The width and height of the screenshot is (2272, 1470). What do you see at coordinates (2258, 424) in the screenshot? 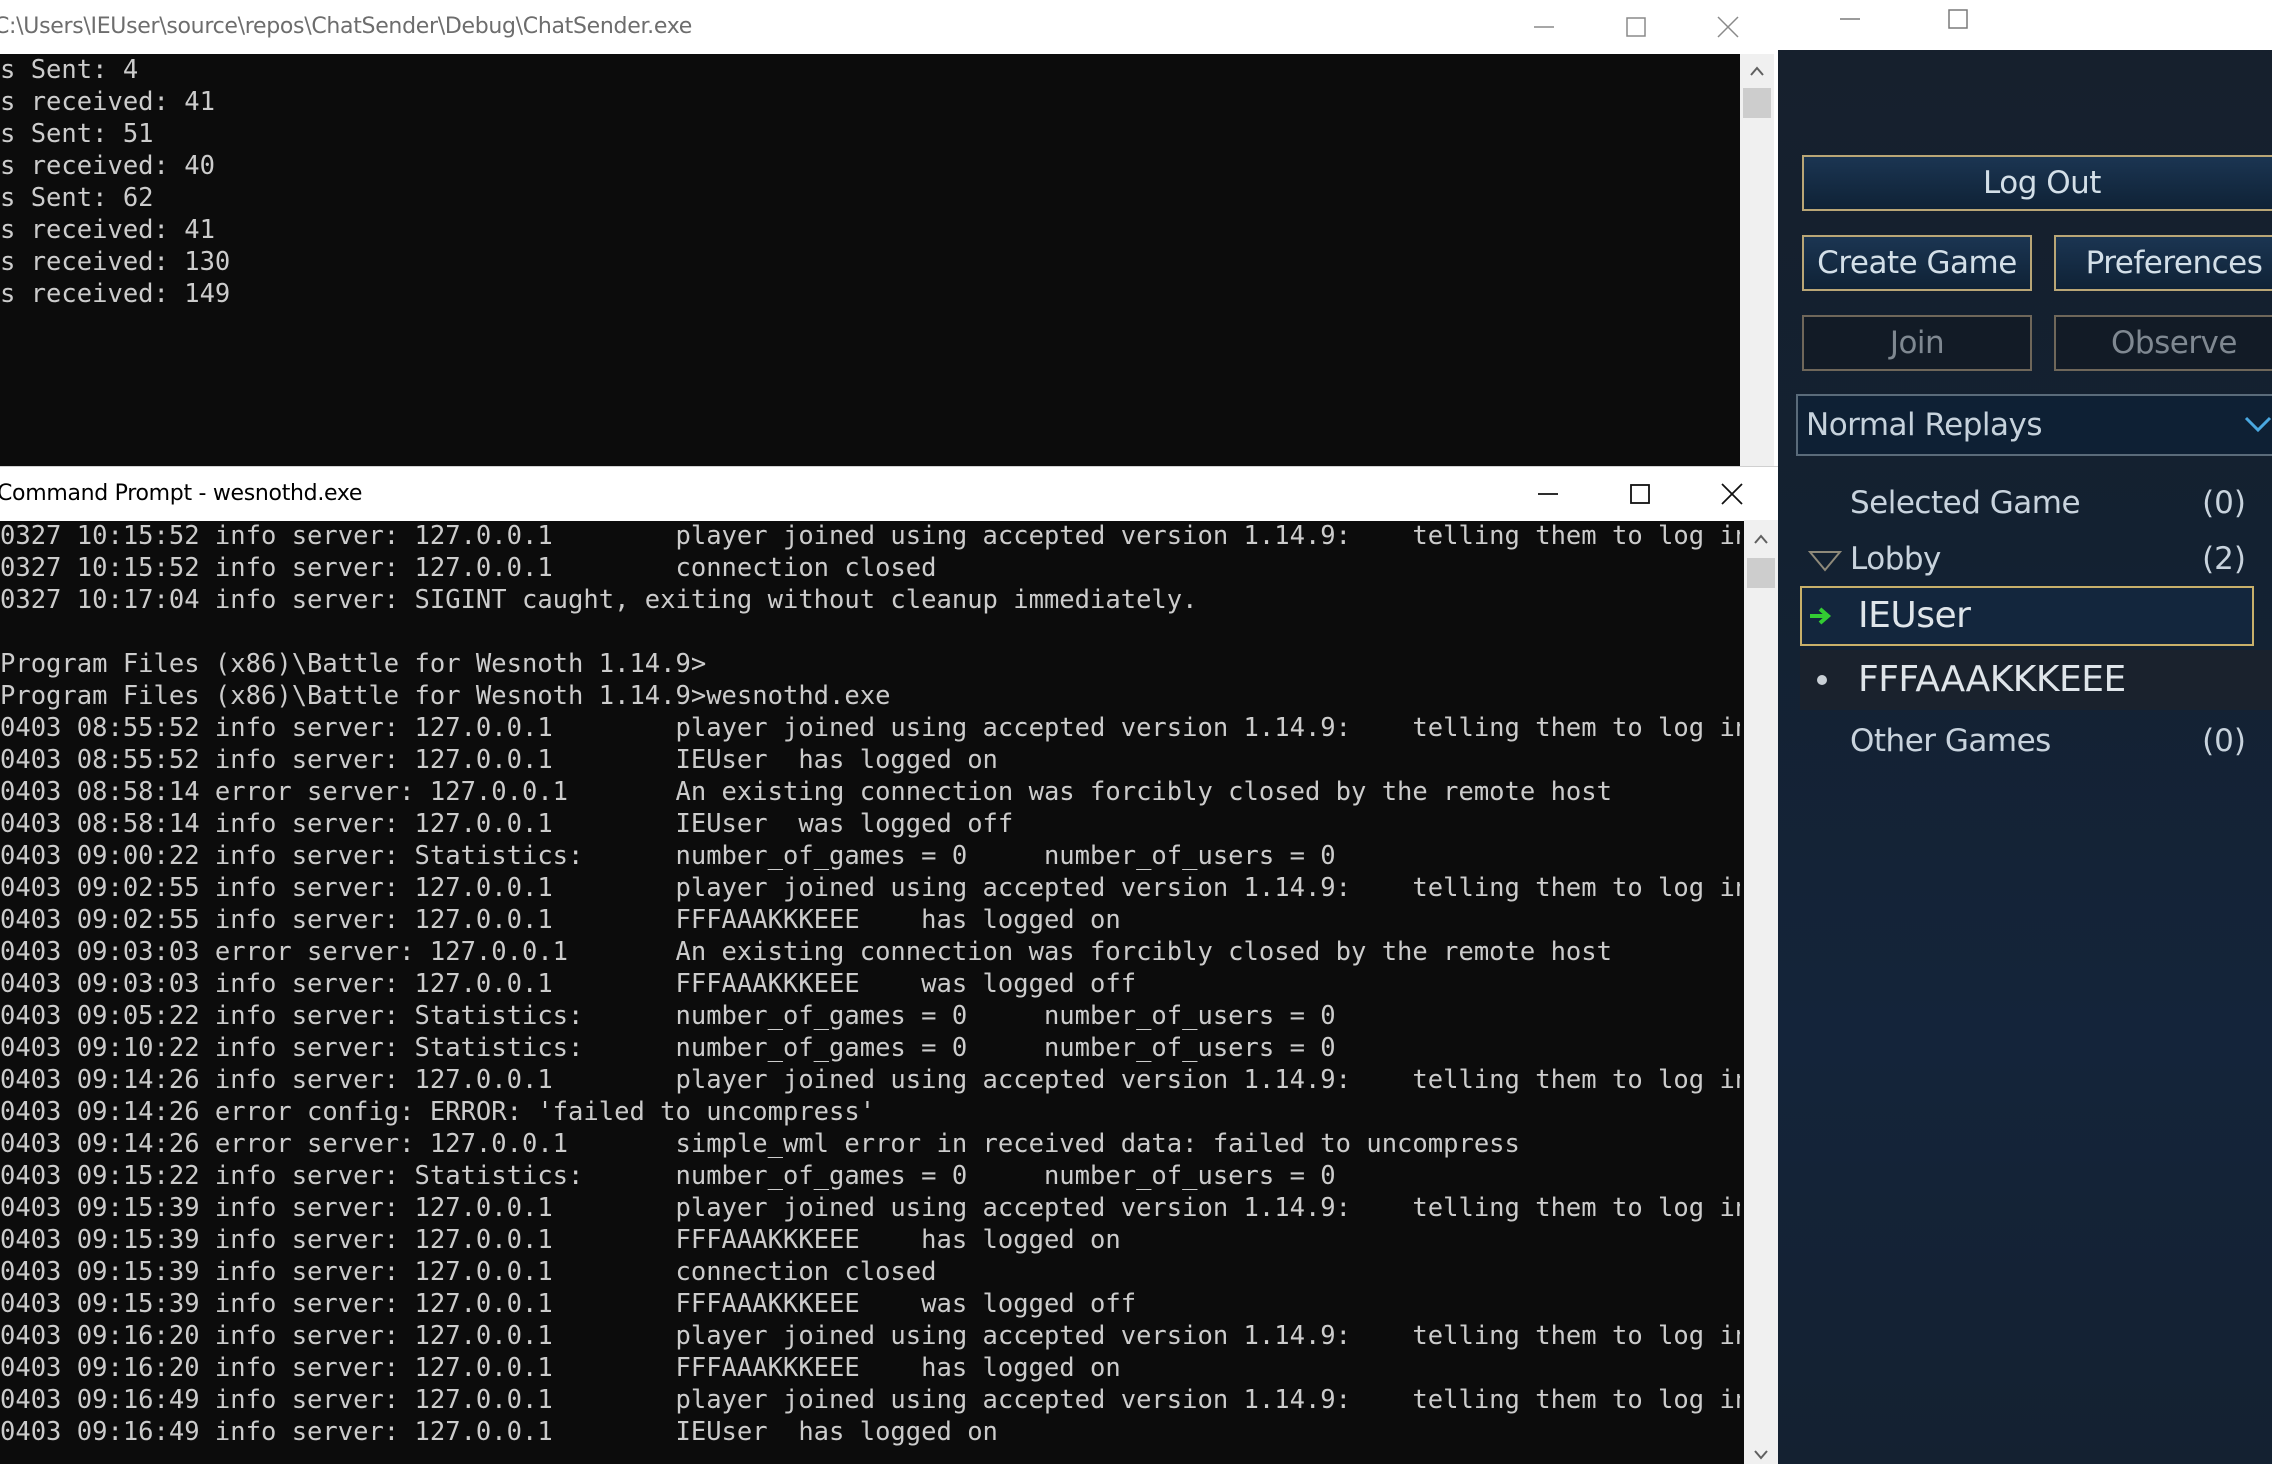
I see `chevron-down-icon` at bounding box center [2258, 424].